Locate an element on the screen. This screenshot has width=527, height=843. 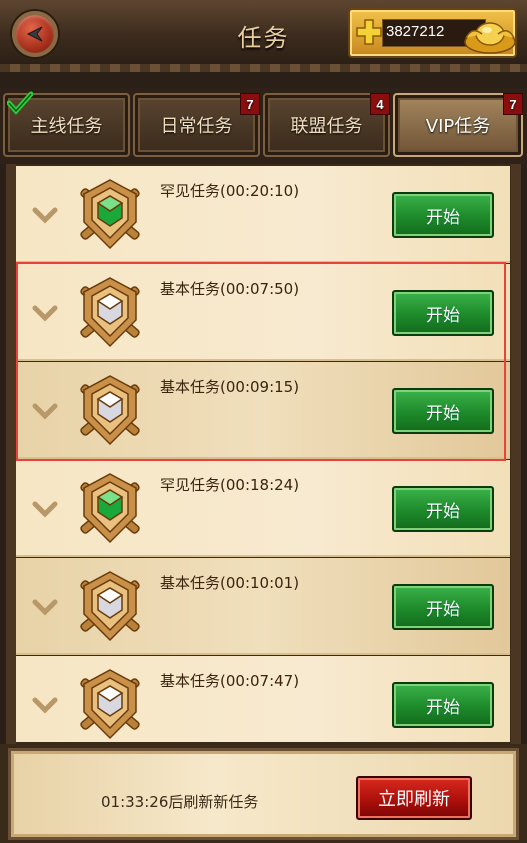
tab-alliance-quest: 联盟任务 4 is located at coordinates (326, 125).